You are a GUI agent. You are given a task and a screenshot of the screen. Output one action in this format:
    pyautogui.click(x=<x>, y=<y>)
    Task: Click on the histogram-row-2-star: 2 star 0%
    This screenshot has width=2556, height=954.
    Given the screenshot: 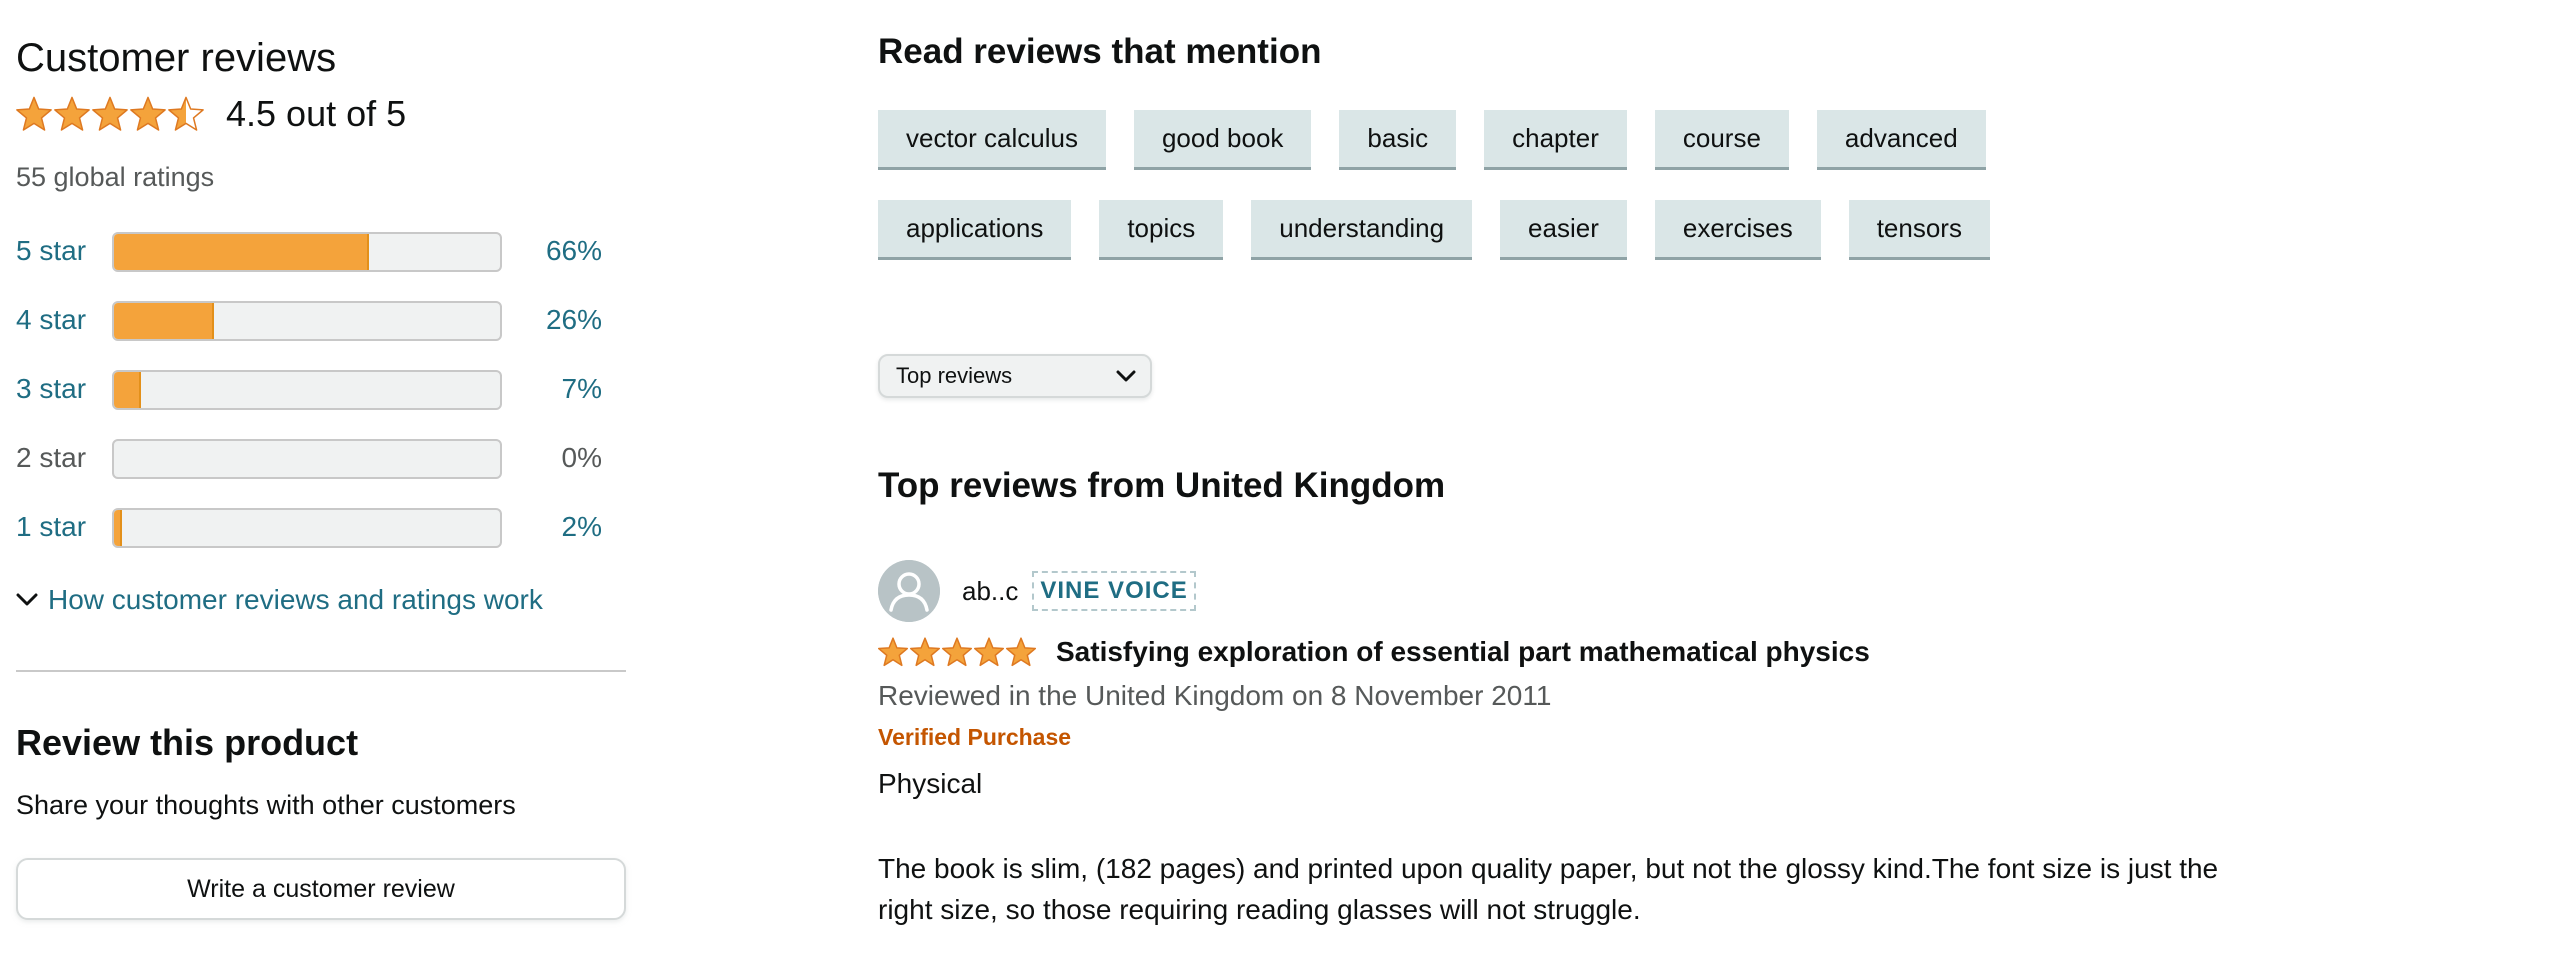 What is the action you would take?
    pyautogui.click(x=321, y=459)
    